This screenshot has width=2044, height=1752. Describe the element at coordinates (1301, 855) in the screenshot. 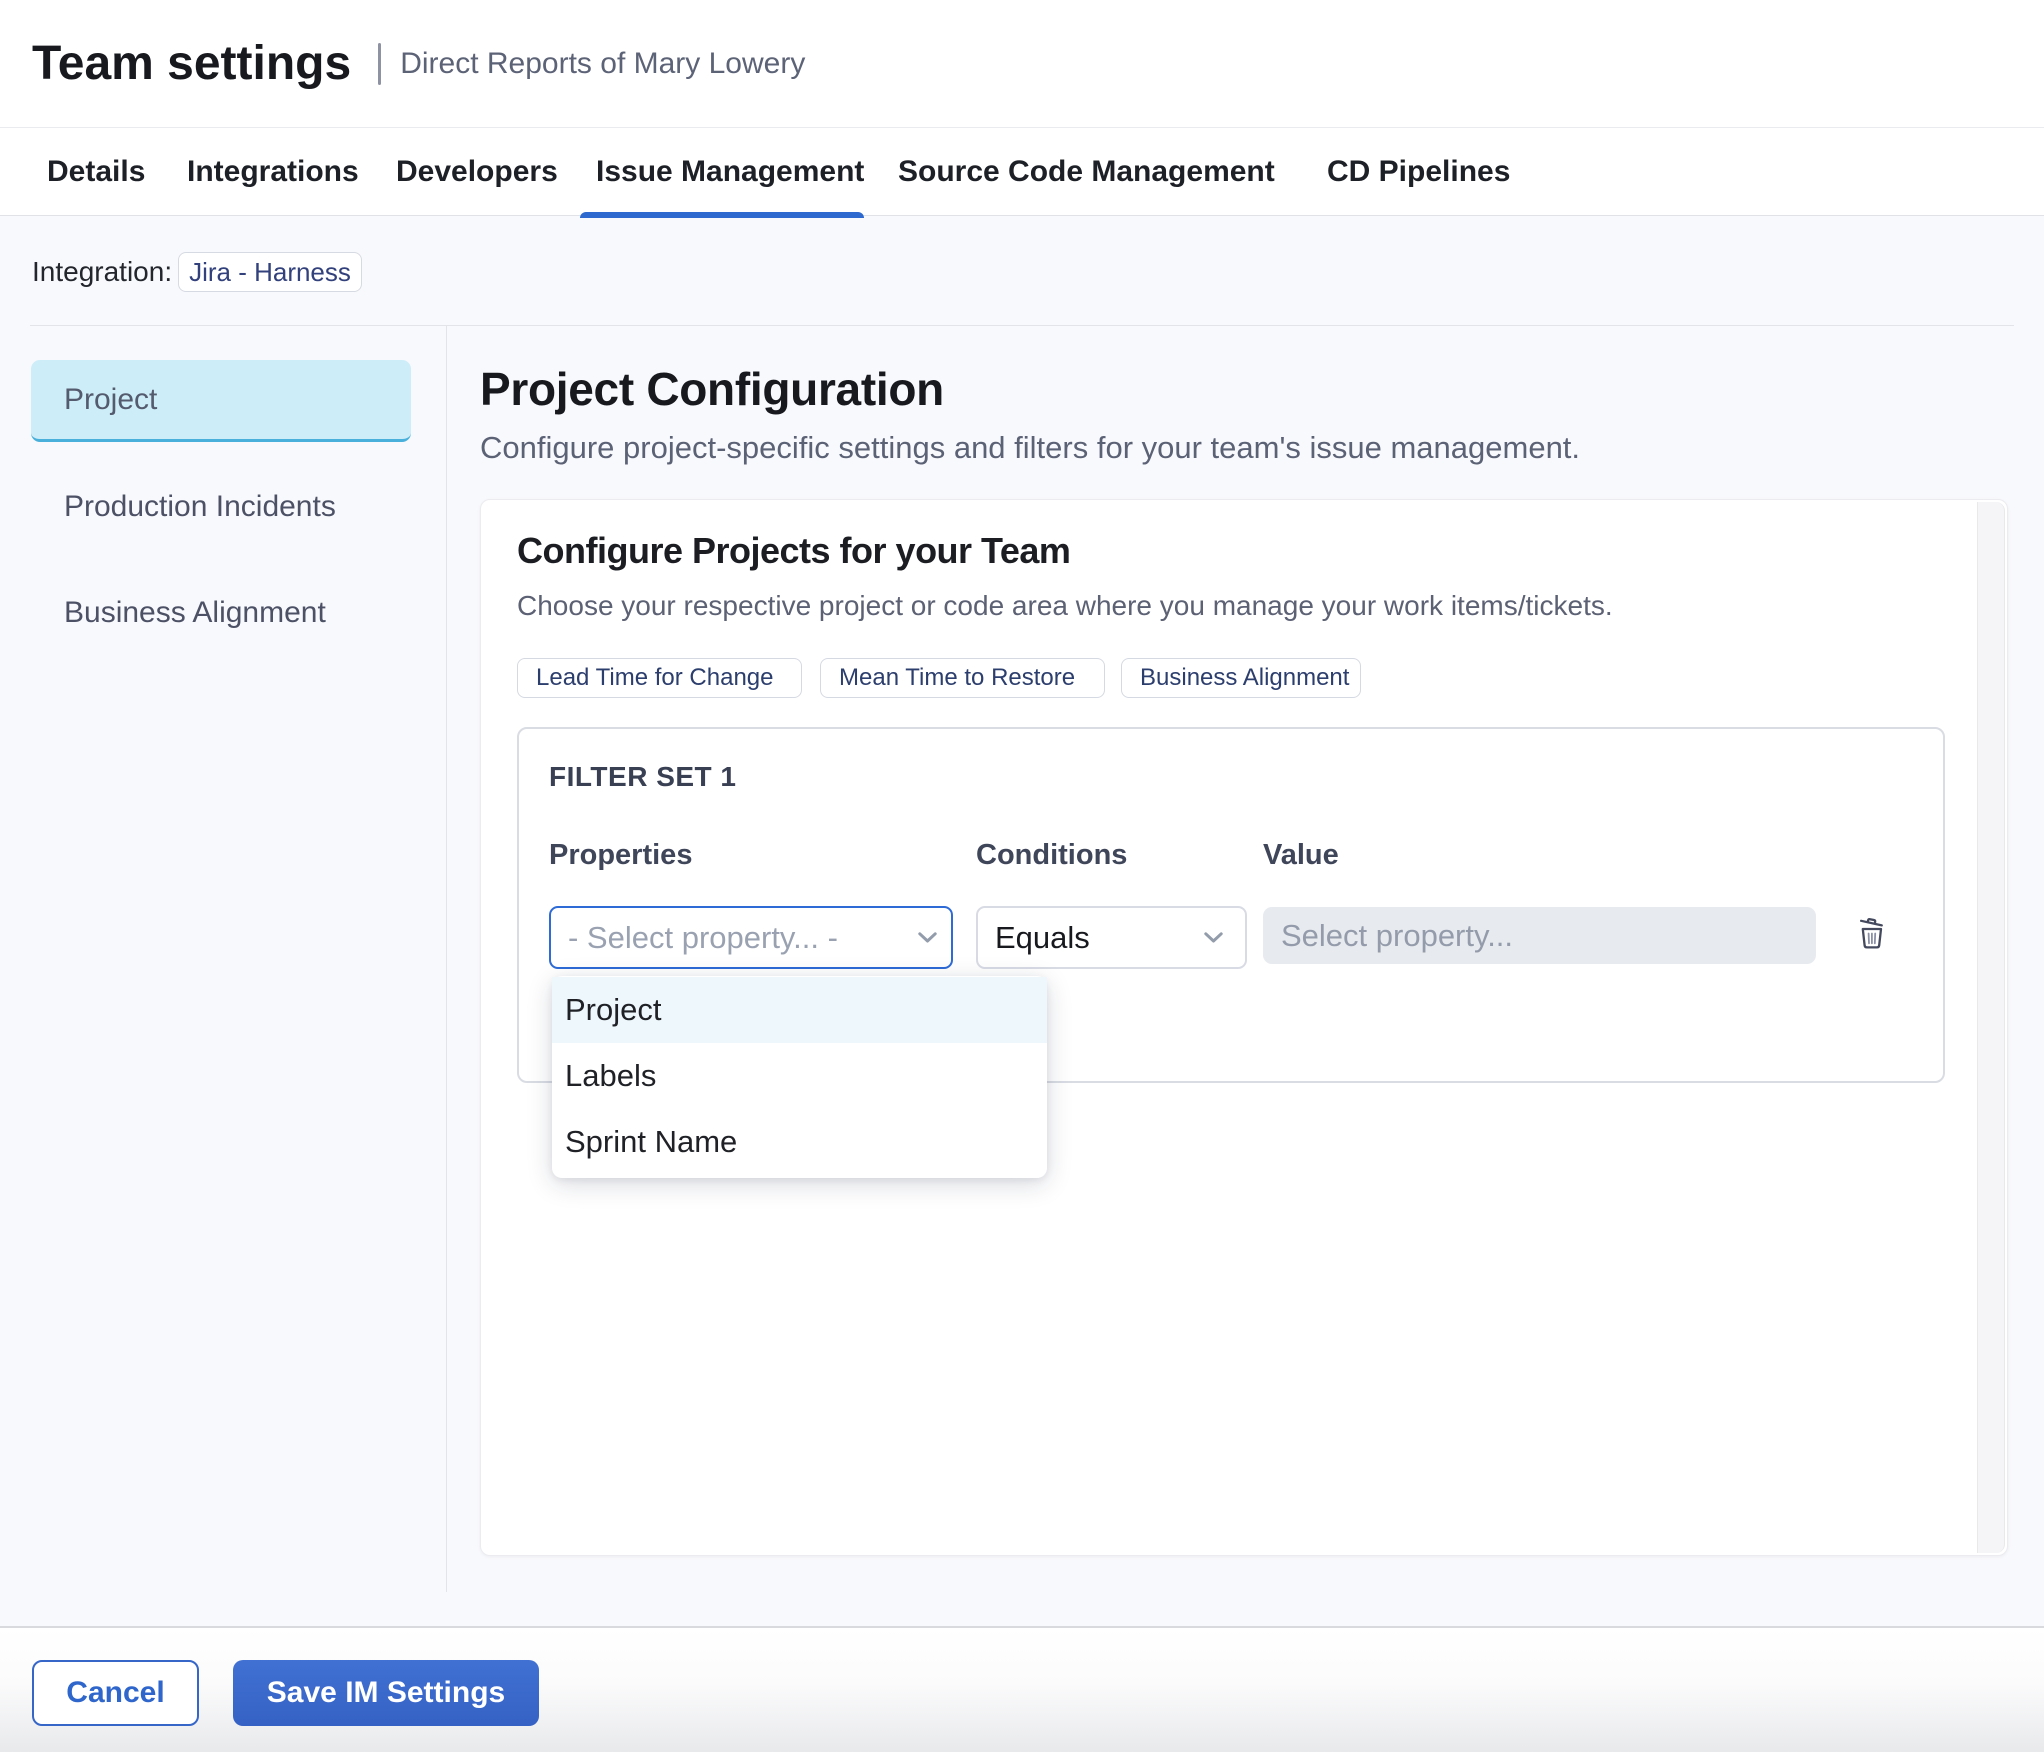

I see `column-label-value: Value` at that location.